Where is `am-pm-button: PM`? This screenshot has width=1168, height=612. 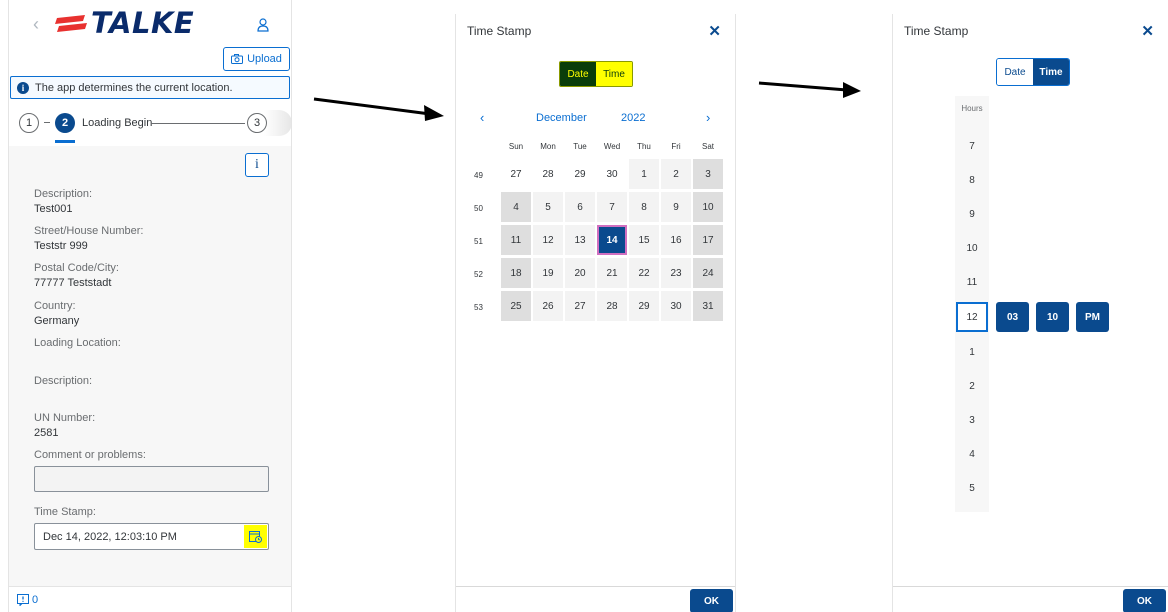 am-pm-button: PM is located at coordinates (1092, 317).